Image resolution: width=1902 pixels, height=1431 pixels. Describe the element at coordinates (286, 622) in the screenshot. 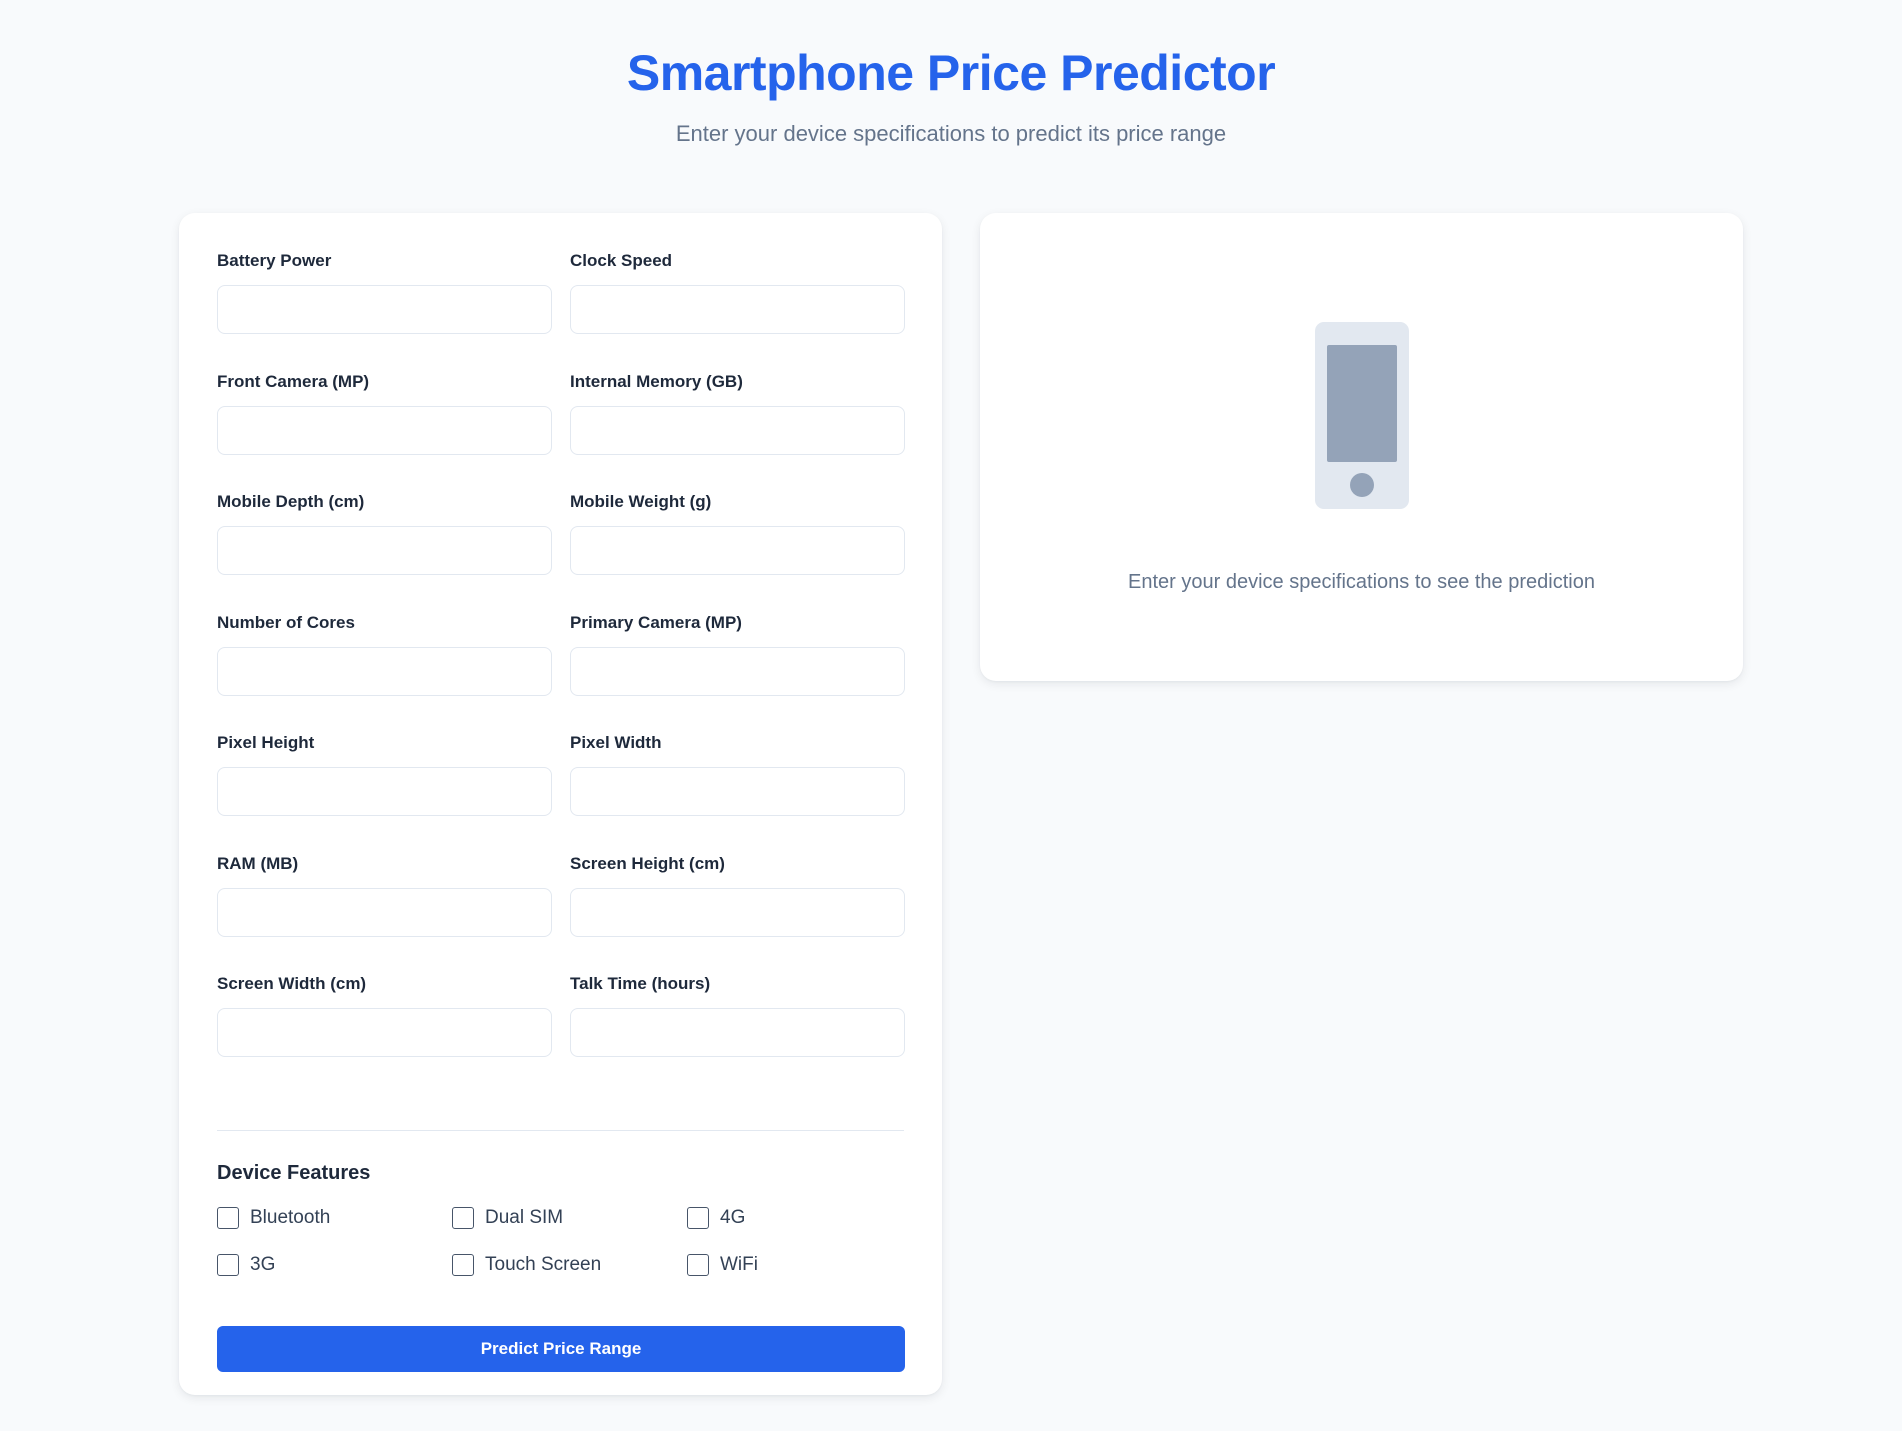

I see `field-label: Number of Cores` at that location.